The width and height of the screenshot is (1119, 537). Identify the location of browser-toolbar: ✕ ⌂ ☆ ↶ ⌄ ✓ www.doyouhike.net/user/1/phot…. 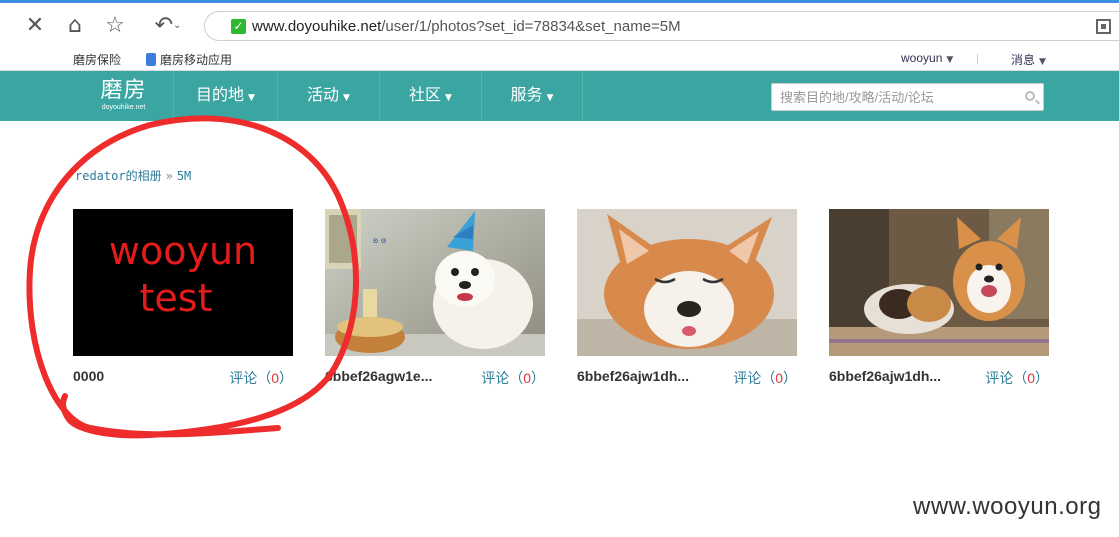
(559, 23).